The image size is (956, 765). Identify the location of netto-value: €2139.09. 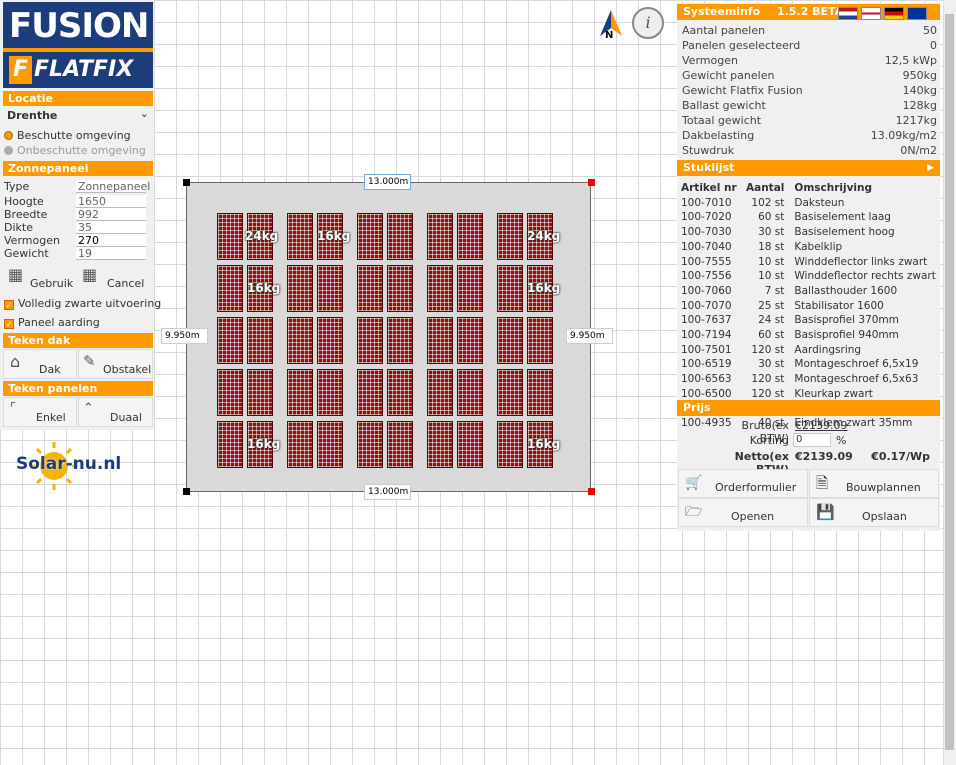
(824, 456).